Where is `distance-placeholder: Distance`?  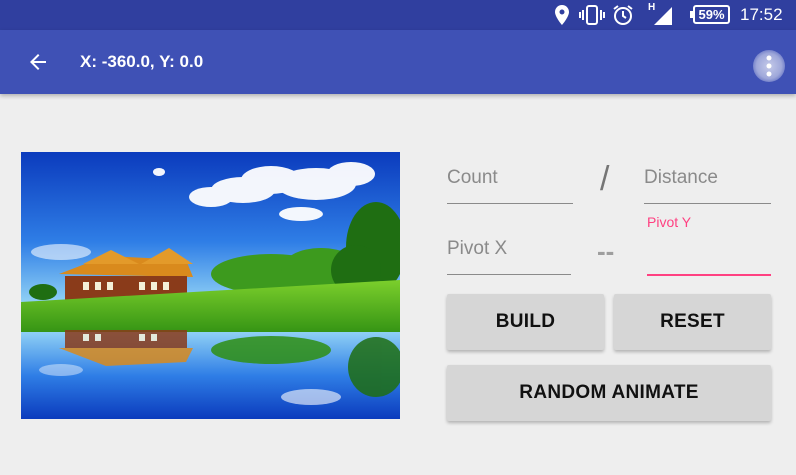
distance-placeholder: Distance is located at coordinates (681, 177).